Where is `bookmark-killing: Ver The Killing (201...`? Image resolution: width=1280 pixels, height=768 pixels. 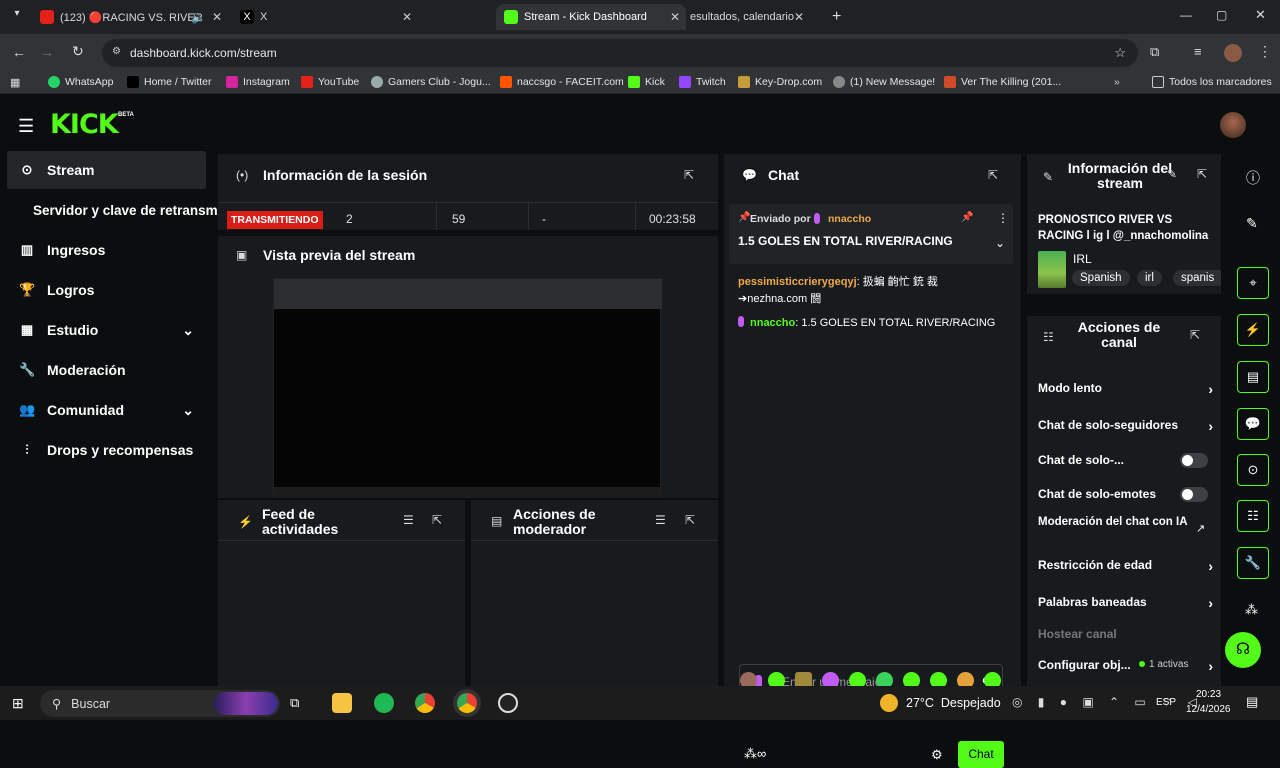 bookmark-killing: Ver The Killing (201... is located at coordinates (1002, 82).